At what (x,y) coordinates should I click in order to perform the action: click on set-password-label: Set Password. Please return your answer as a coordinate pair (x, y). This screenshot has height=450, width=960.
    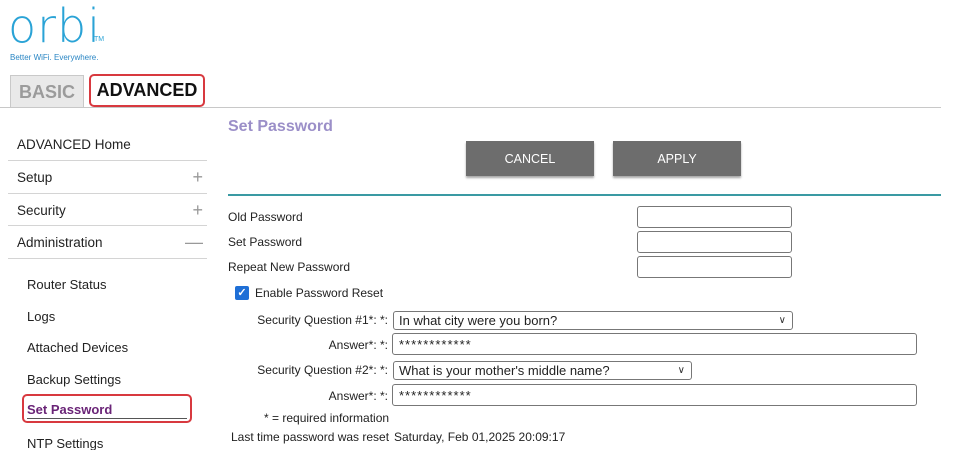
    Looking at the image, I should click on (265, 242).